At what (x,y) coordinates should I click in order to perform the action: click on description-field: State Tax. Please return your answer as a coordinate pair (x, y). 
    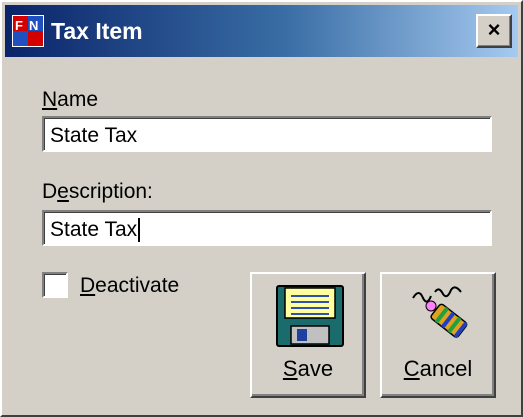
    Looking at the image, I should click on (267, 228).